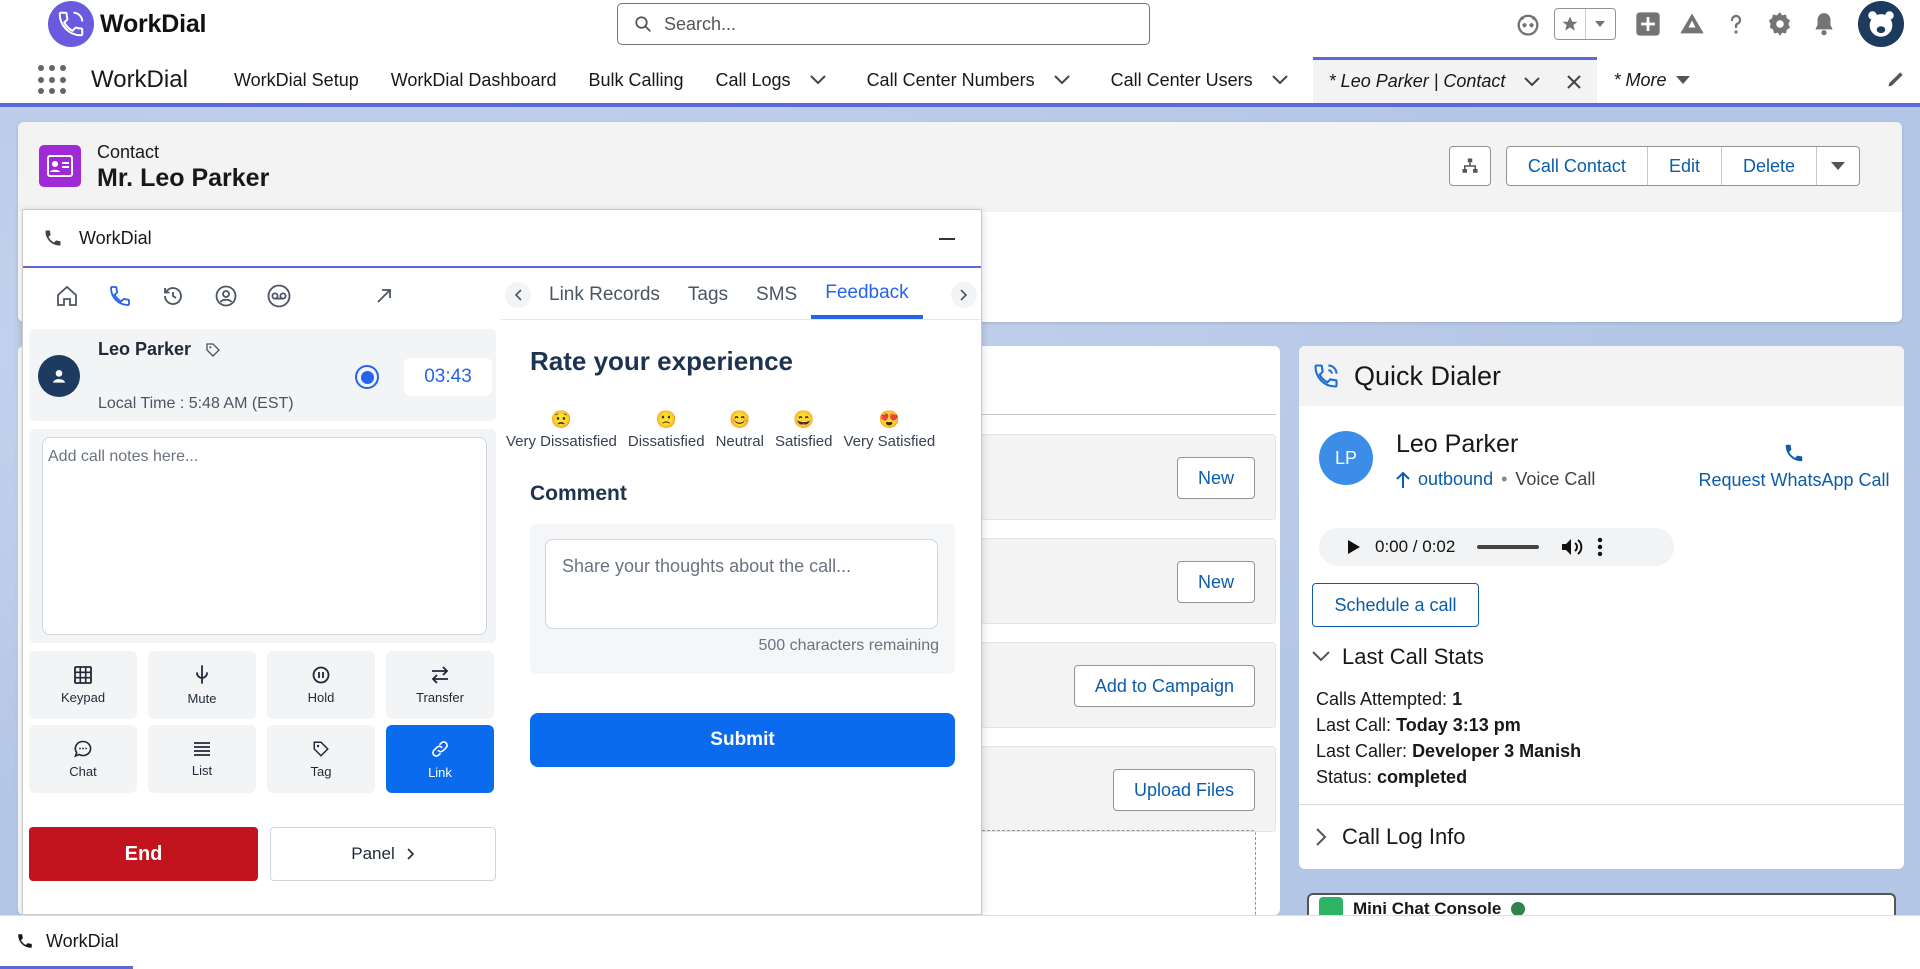  Describe the element at coordinates (776, 294) in the screenshot. I see `tab-sms: SMS` at that location.